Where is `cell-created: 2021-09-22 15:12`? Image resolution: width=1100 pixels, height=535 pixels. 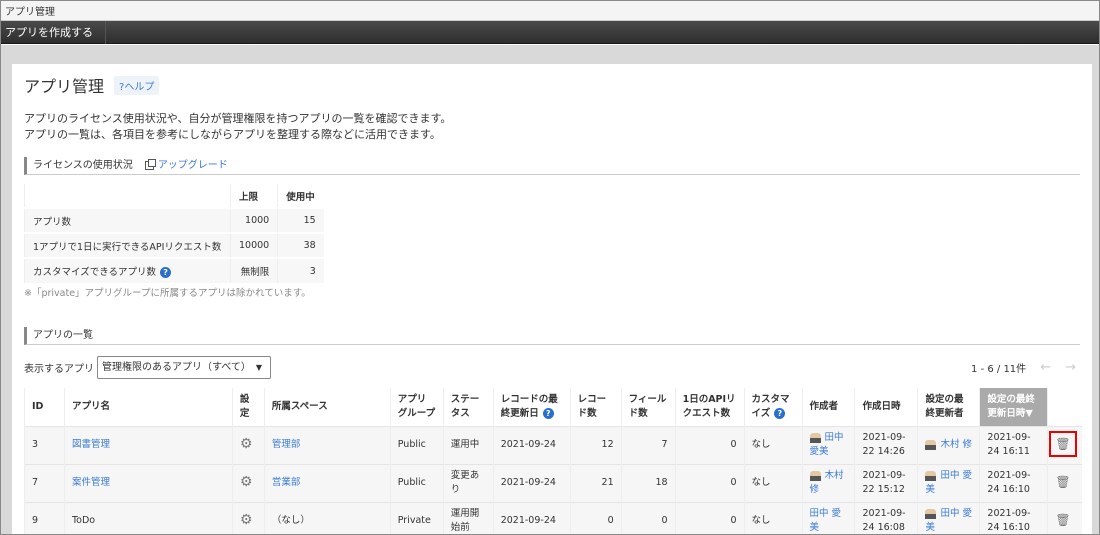
cell-created: 2021-09-22 15:12 is located at coordinates (886, 482).